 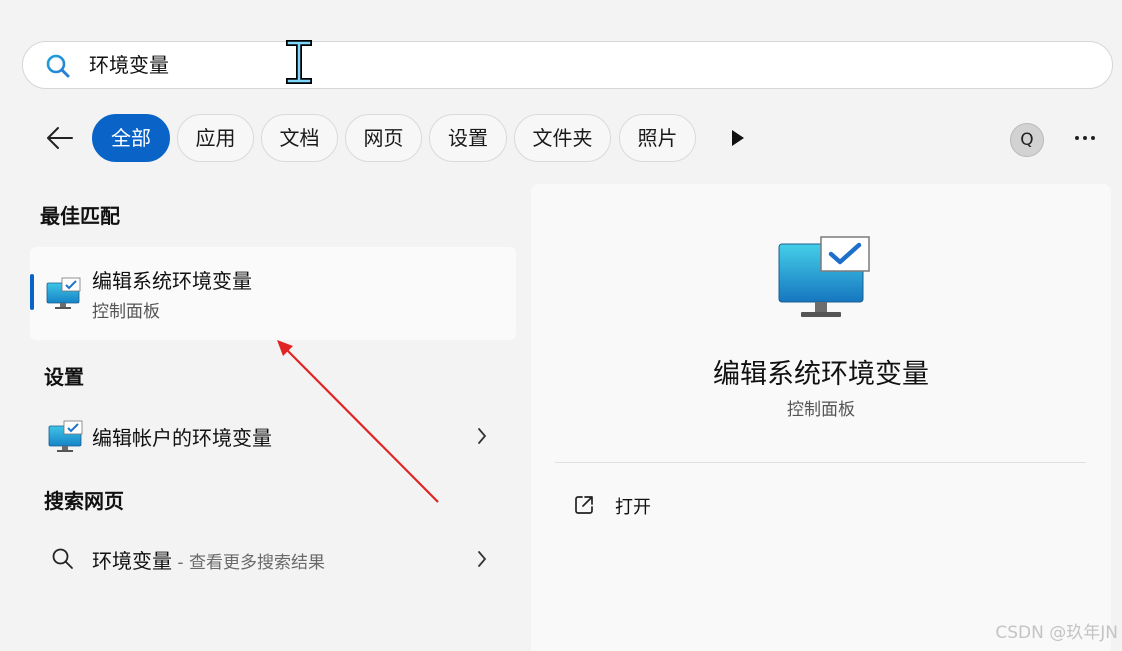 What do you see at coordinates (126, 312) in the screenshot?
I see `best-match-subtitle: 控制面板` at bounding box center [126, 312].